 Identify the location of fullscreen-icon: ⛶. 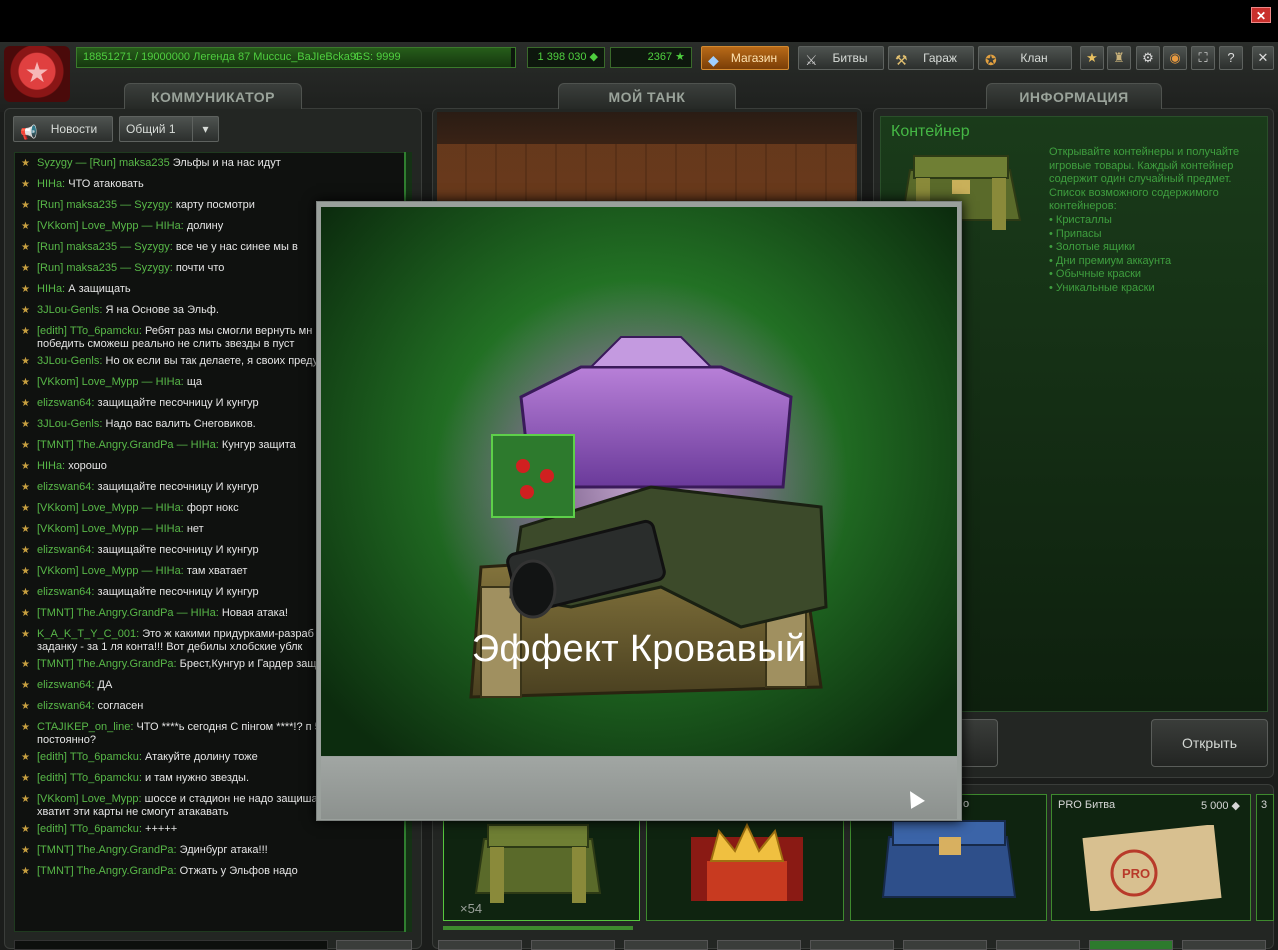
(1203, 58).